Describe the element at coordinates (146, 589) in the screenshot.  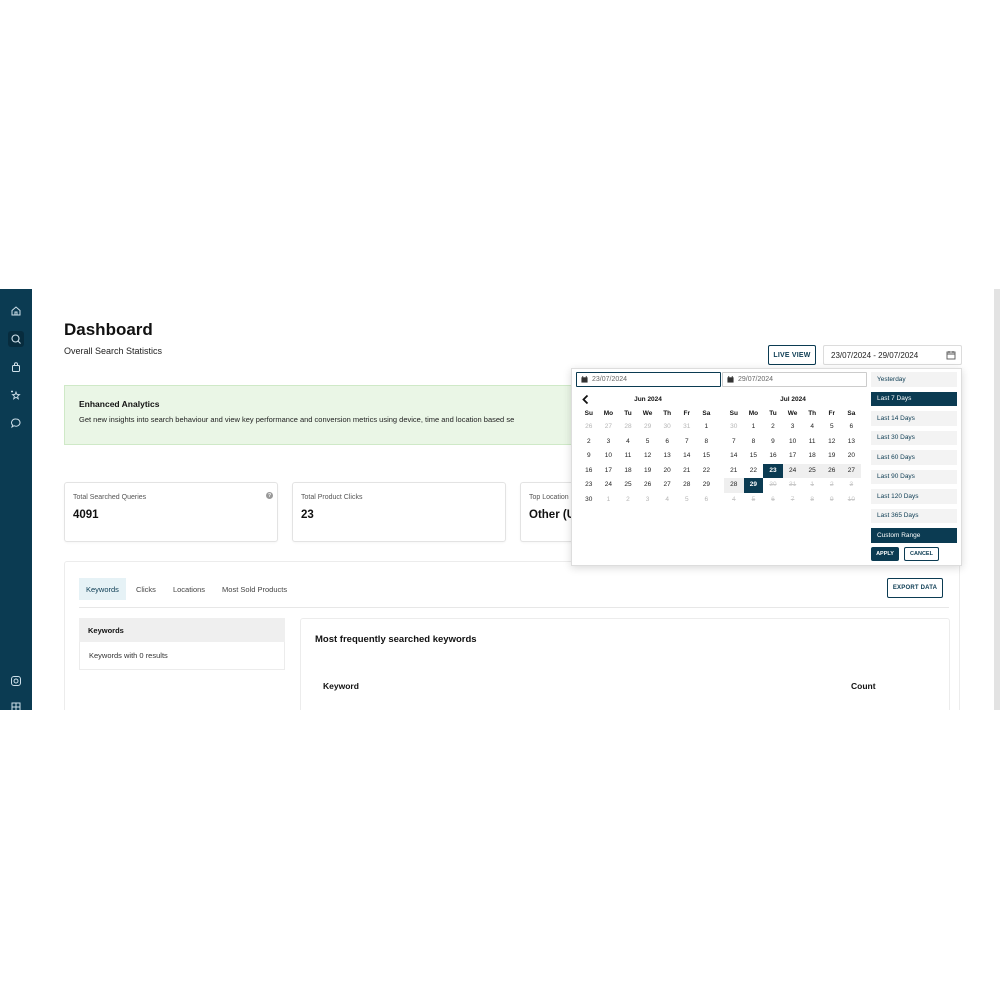
I see `tab-clicks: Clicks` at that location.